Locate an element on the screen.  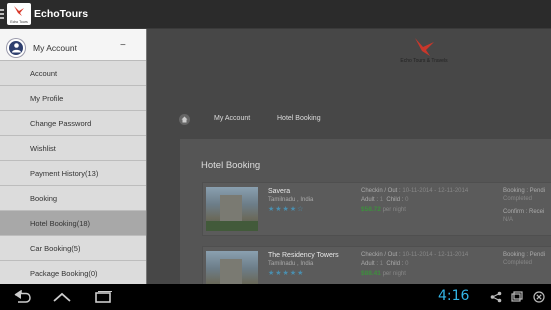
brand-logo: Echo Tours & Travels is located at coordinates (424, 52).